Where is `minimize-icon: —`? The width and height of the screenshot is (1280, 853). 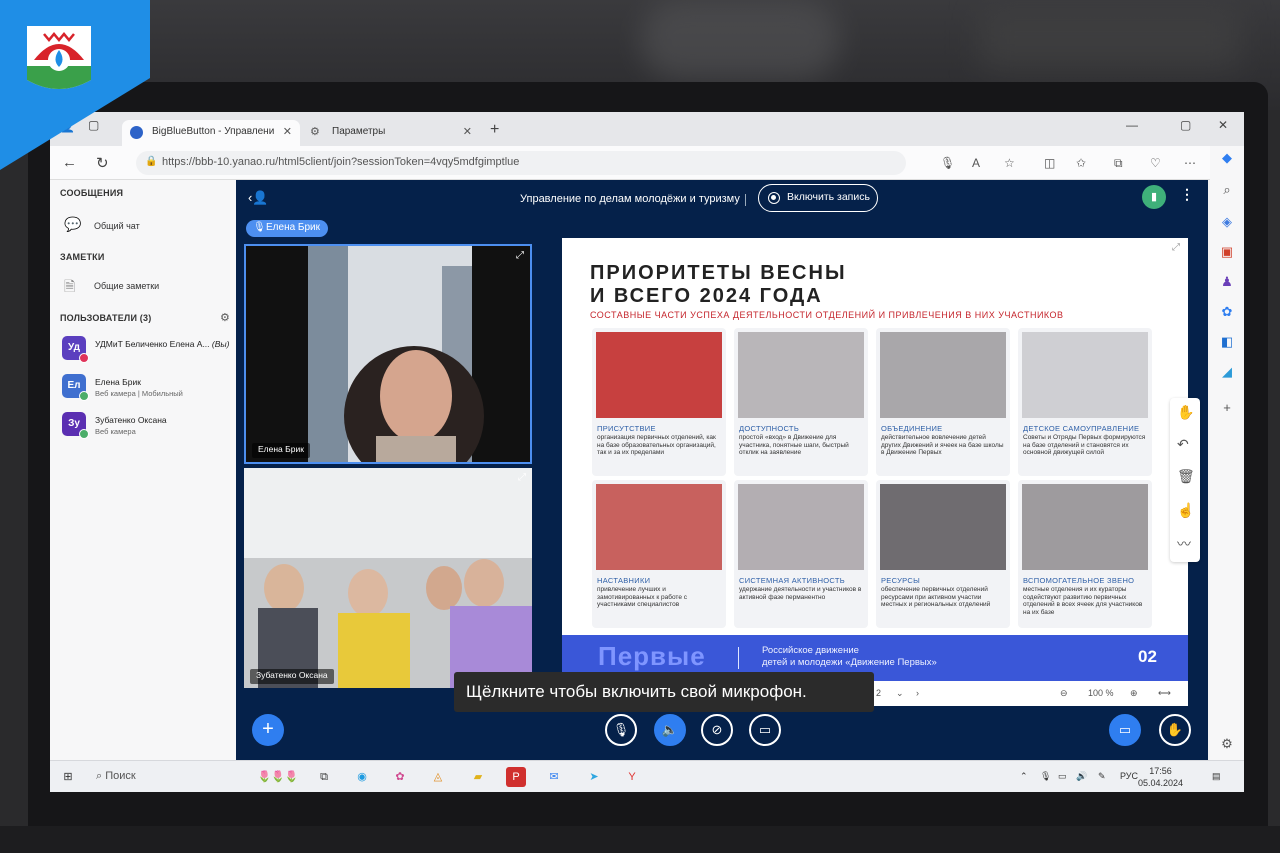
minimize-icon: — is located at coordinates (1132, 125).